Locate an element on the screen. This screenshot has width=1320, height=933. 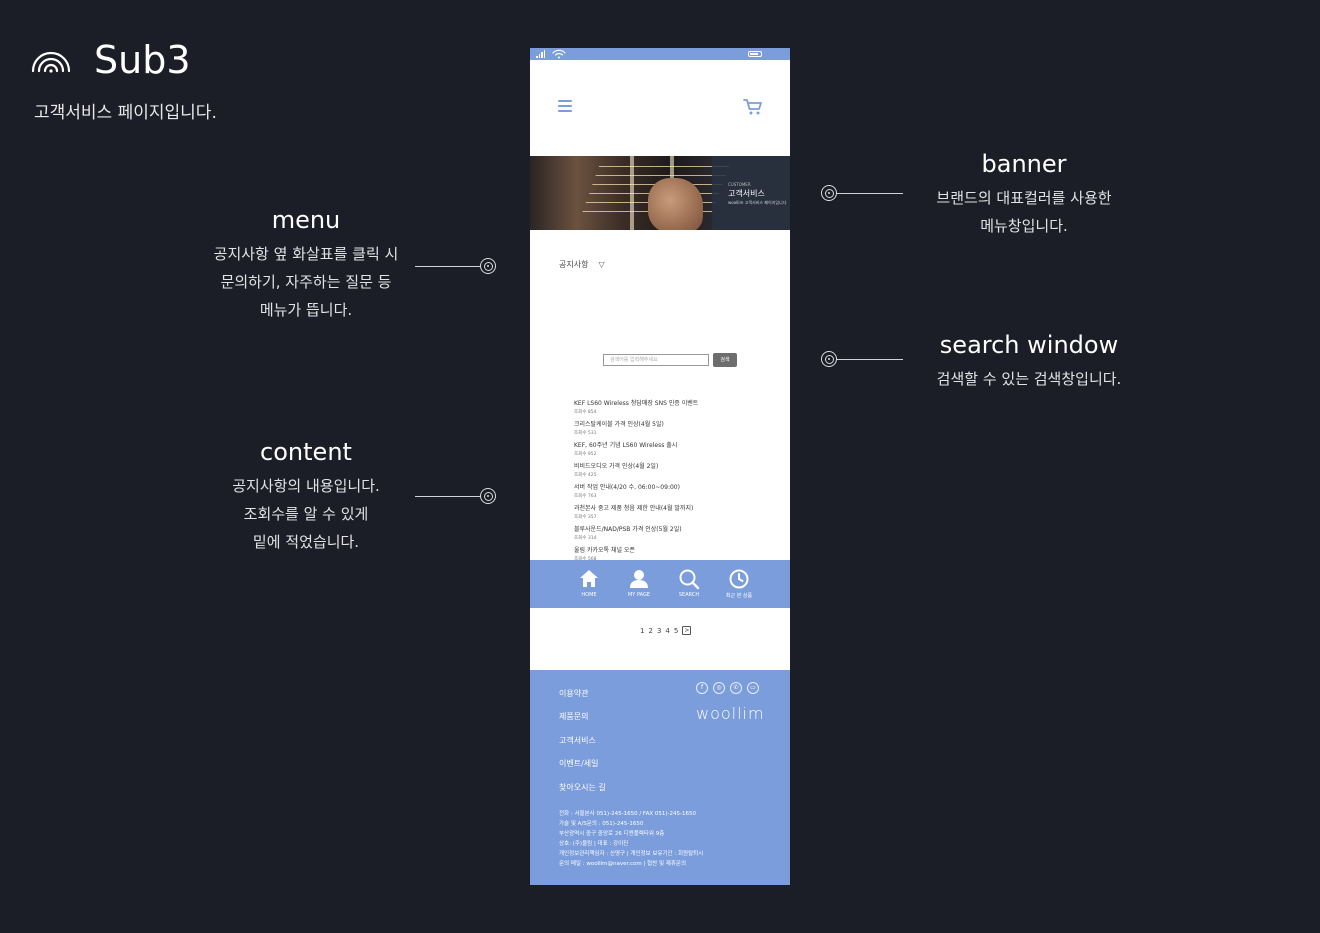
notice-views: 조회수 763 is located at coordinates (585, 496).